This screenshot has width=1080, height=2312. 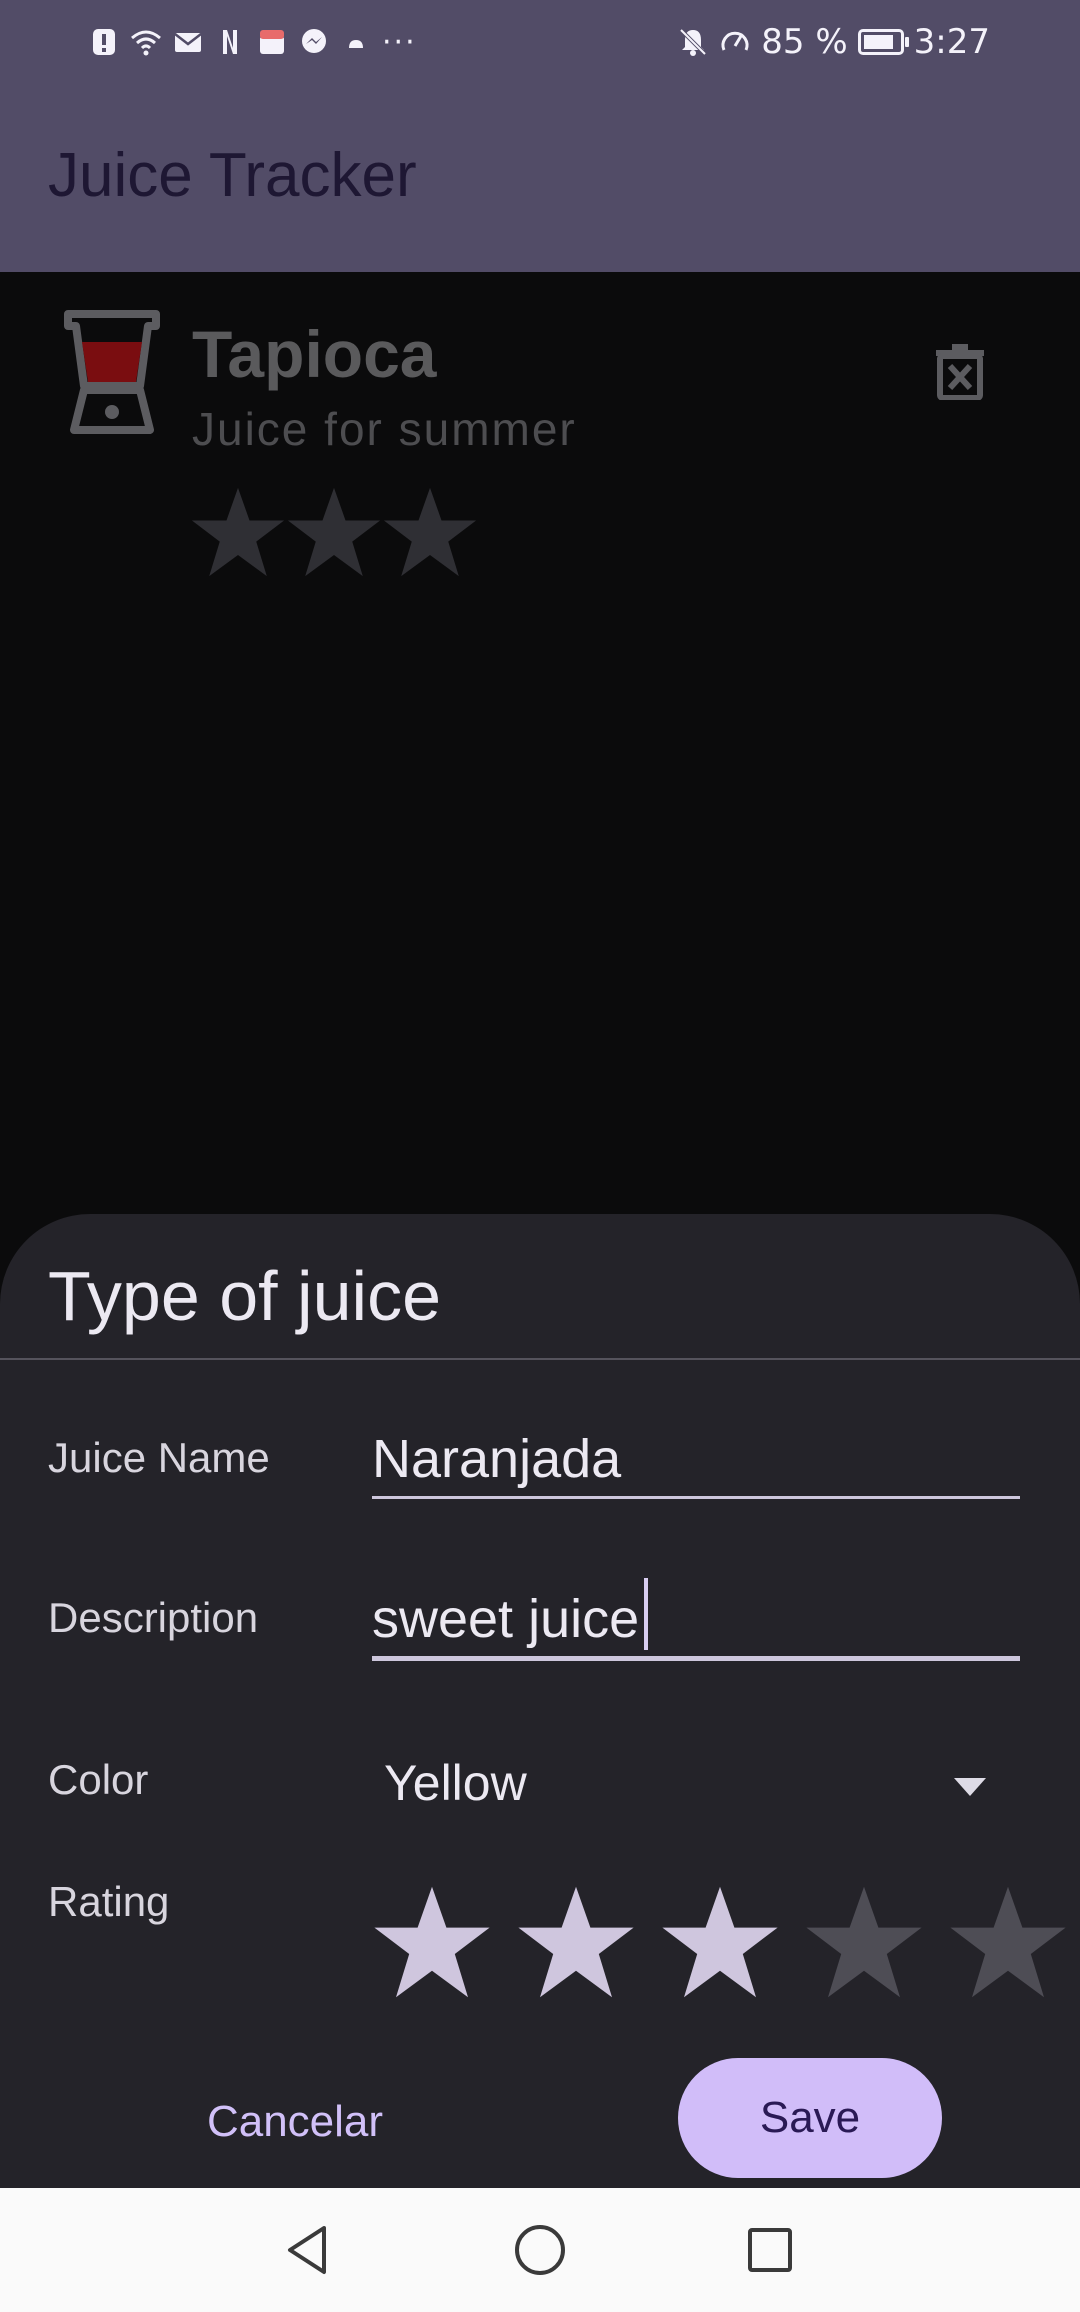 What do you see at coordinates (810, 2118) in the screenshot?
I see `save-button: Save` at bounding box center [810, 2118].